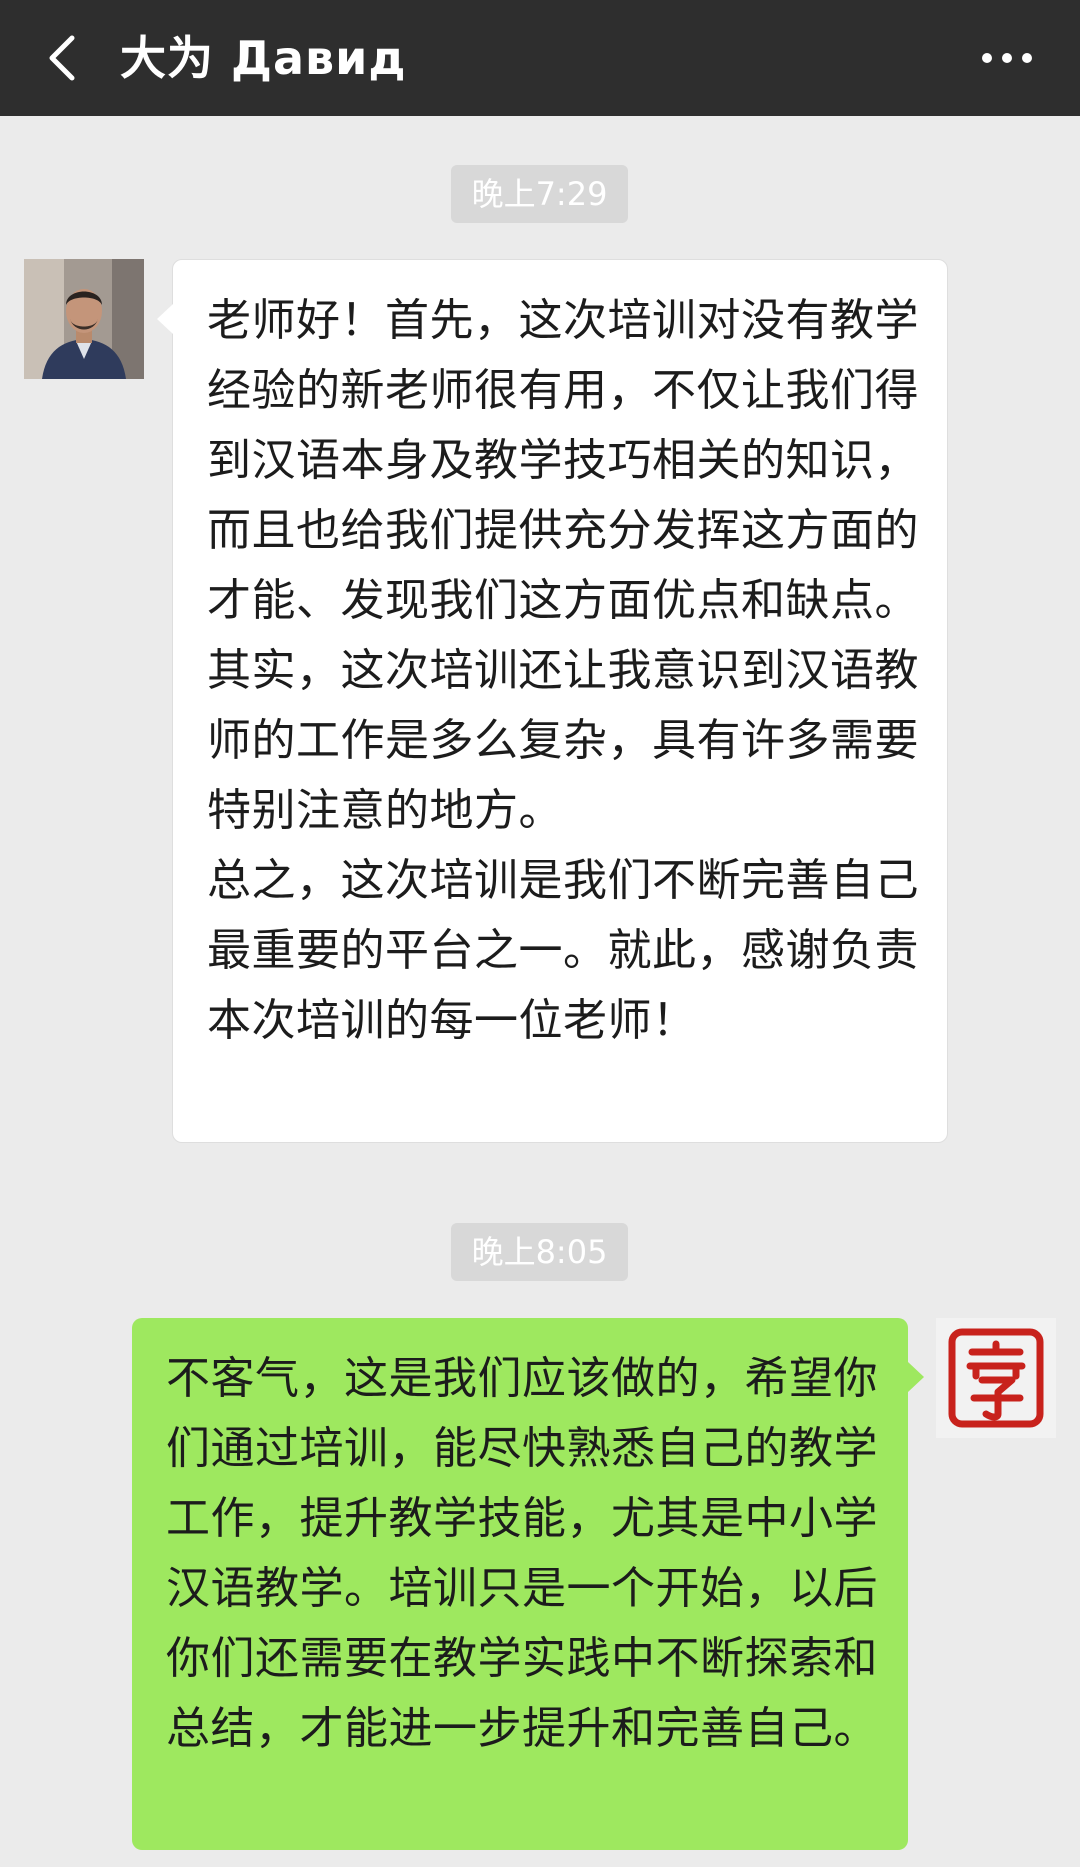 The width and height of the screenshot is (1080, 1867). Describe the element at coordinates (539, 194) in the screenshot. I see `timestamp: 晚上7:29` at that location.